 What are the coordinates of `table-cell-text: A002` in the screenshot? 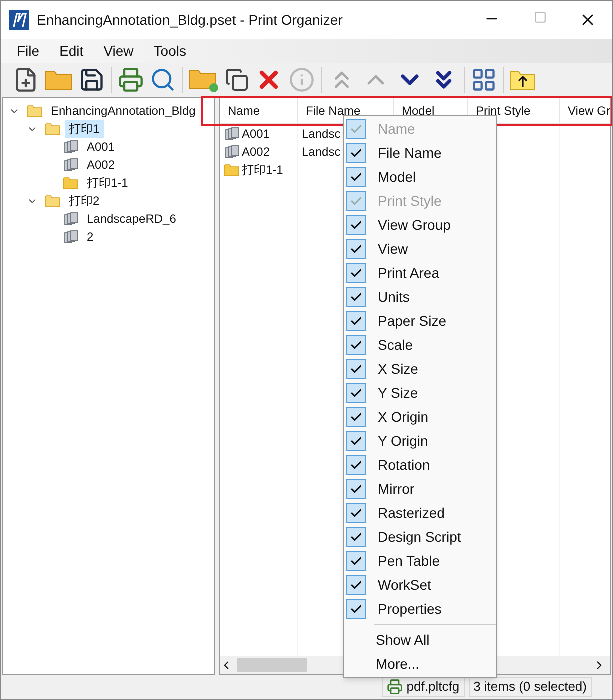 It's located at (256, 152).